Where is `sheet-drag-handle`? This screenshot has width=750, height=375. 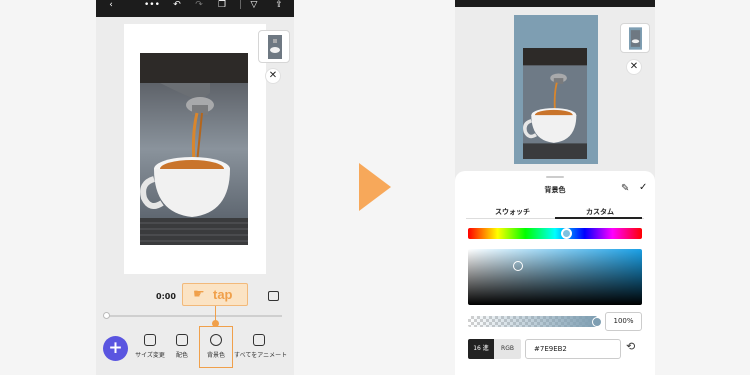 sheet-drag-handle is located at coordinates (555, 177).